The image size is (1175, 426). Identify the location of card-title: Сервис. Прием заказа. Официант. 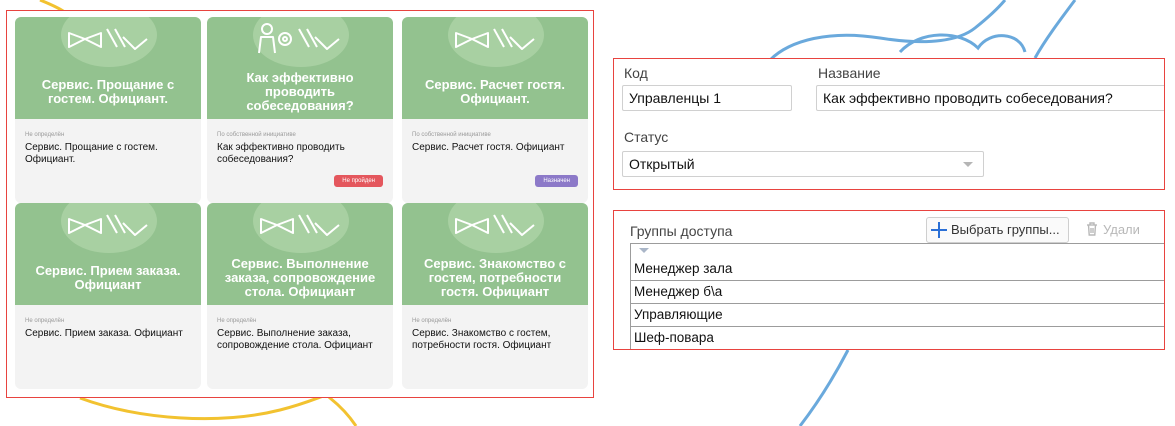
(108, 277).